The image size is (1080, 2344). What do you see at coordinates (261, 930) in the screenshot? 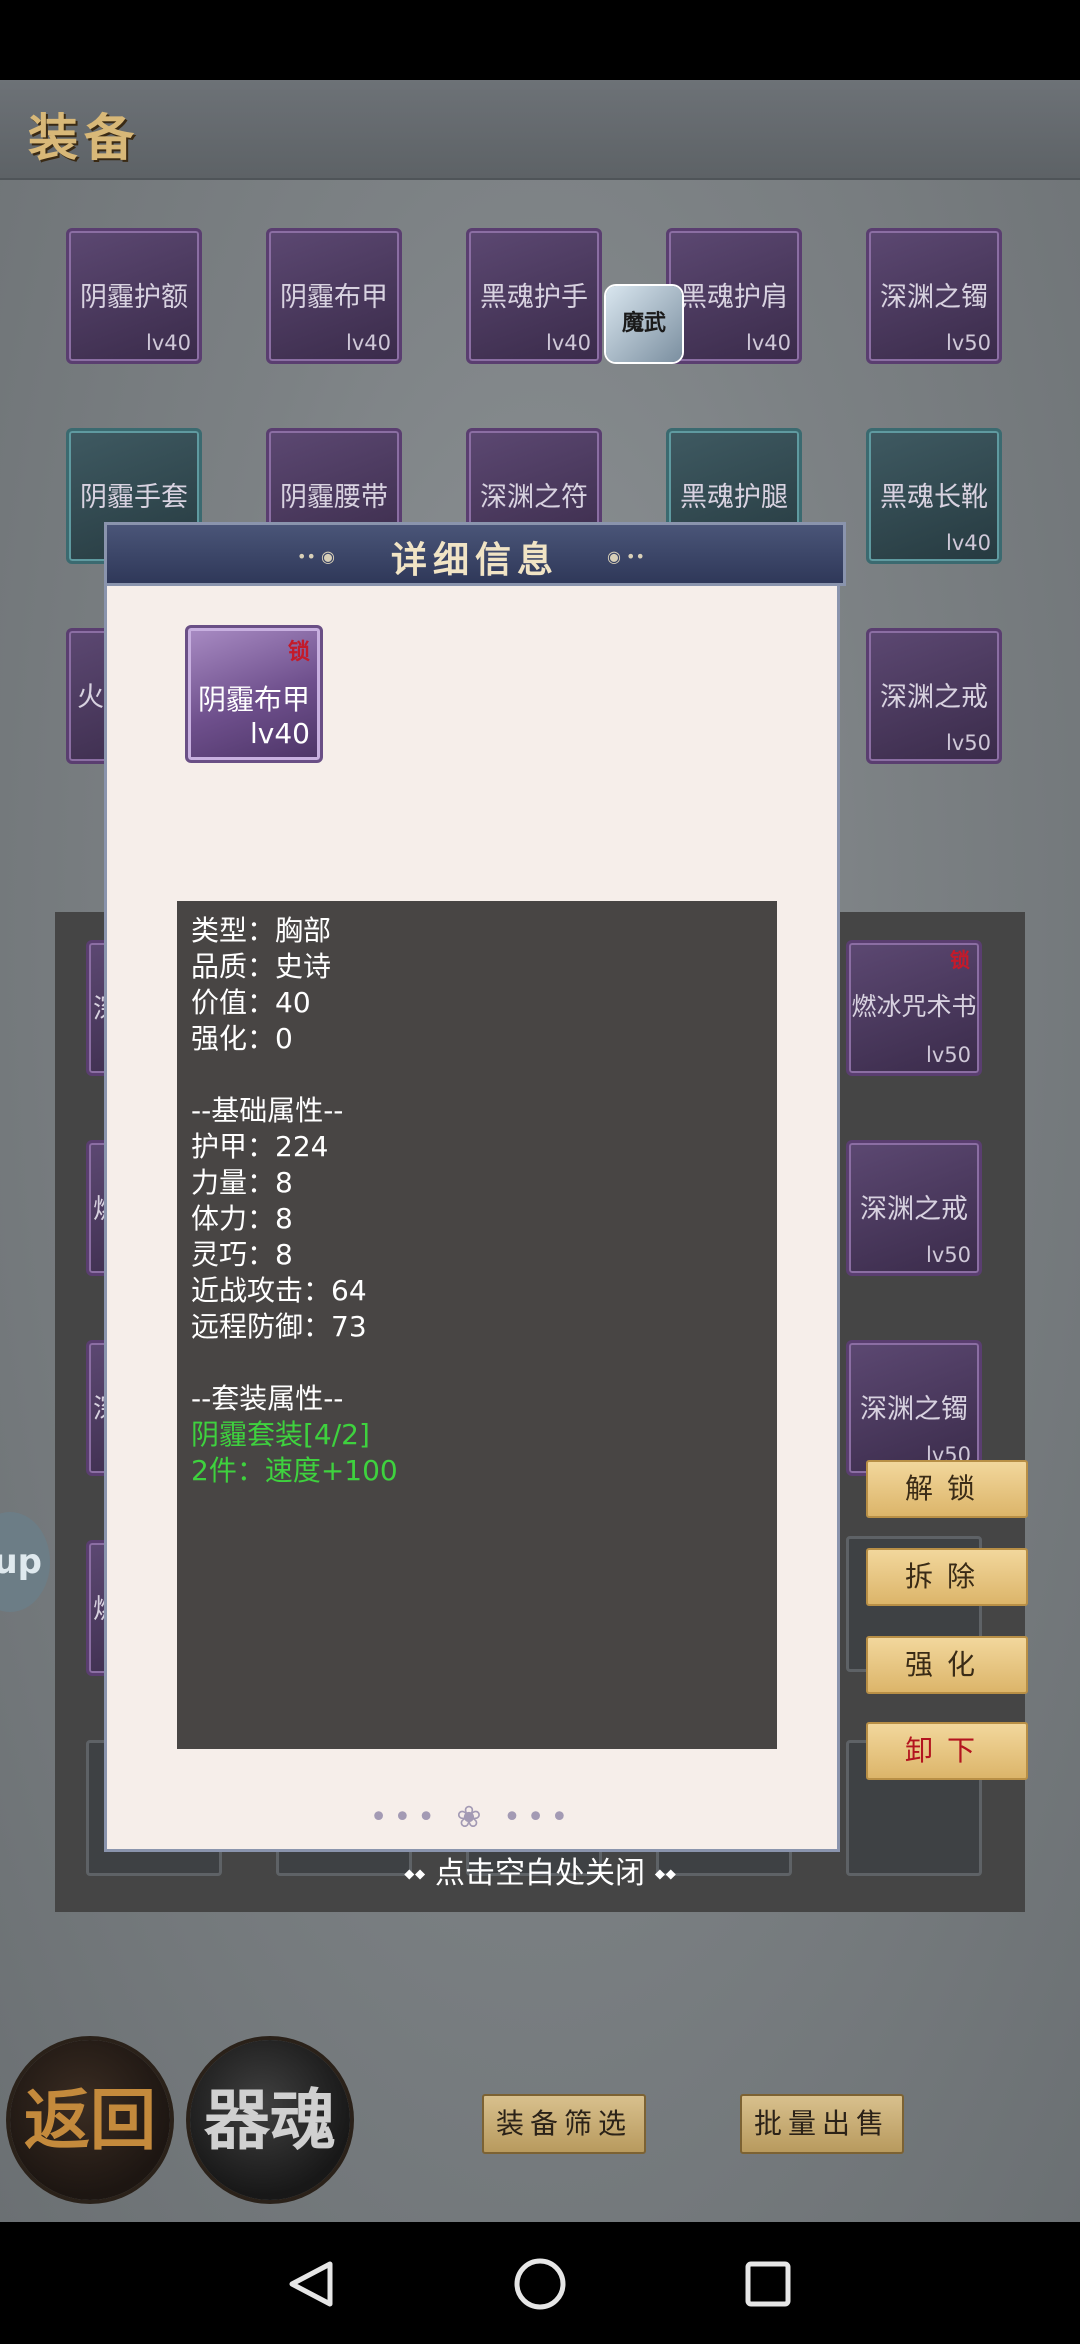
I see `info-line: 类型：胸部` at bounding box center [261, 930].